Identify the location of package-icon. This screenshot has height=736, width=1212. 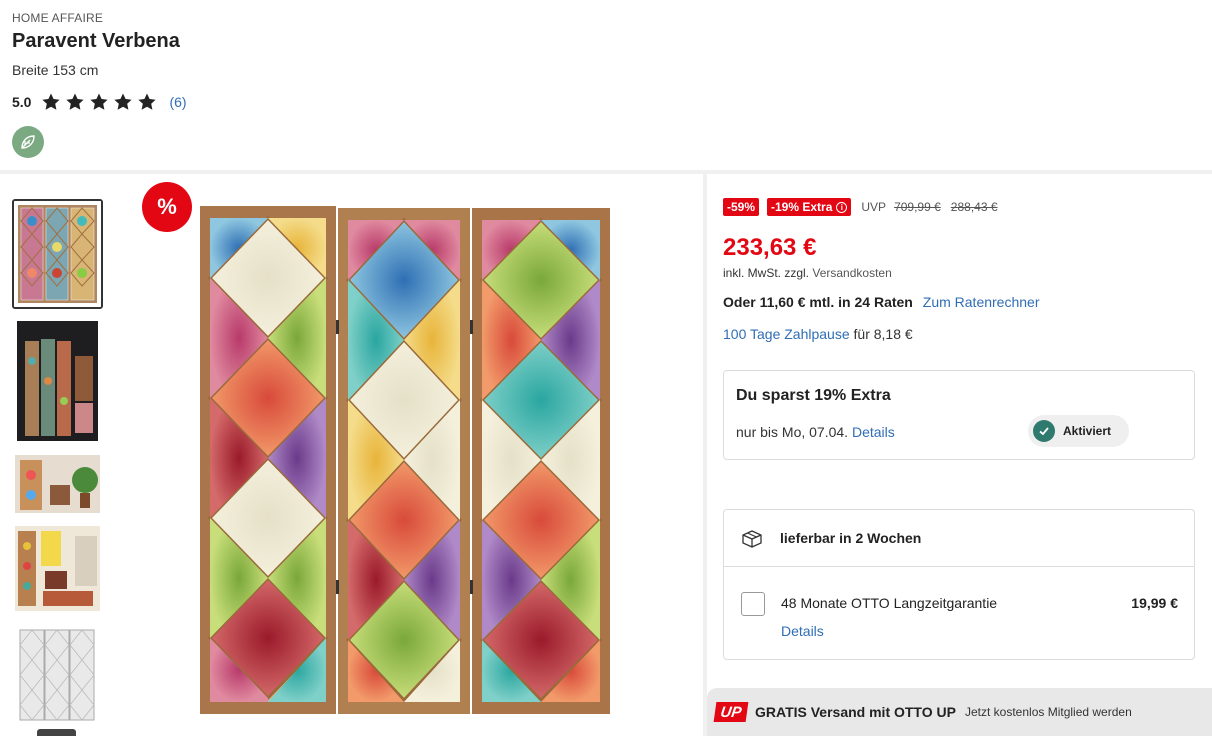
(752, 539).